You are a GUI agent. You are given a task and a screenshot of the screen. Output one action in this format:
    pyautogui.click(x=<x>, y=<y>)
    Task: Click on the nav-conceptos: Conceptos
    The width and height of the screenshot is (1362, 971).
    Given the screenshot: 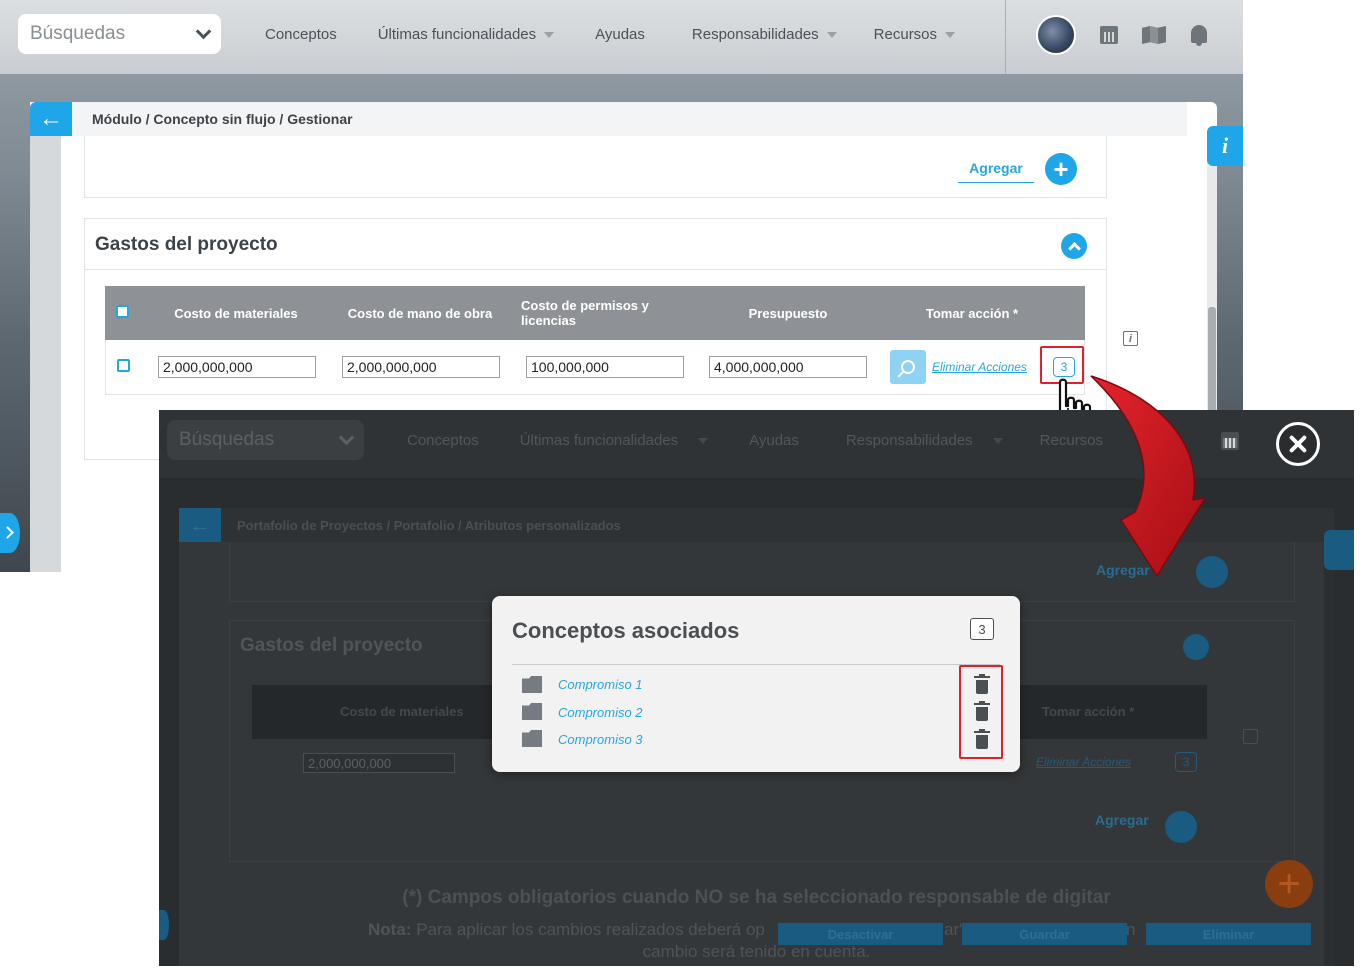 What is the action you would take?
    pyautogui.click(x=301, y=34)
    